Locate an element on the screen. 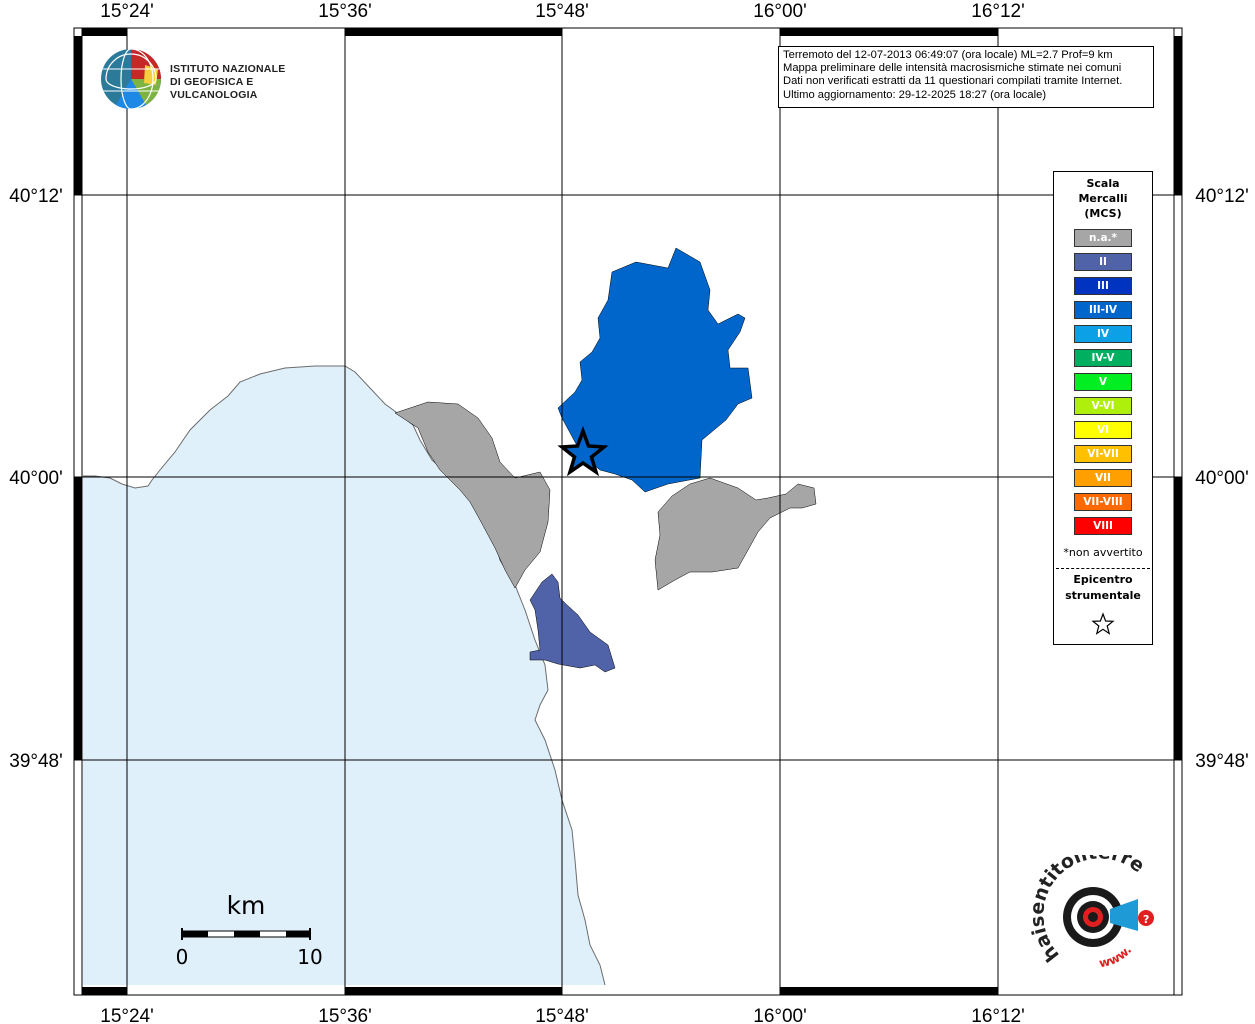  legend-item: n.a.* is located at coordinates (1103, 238).